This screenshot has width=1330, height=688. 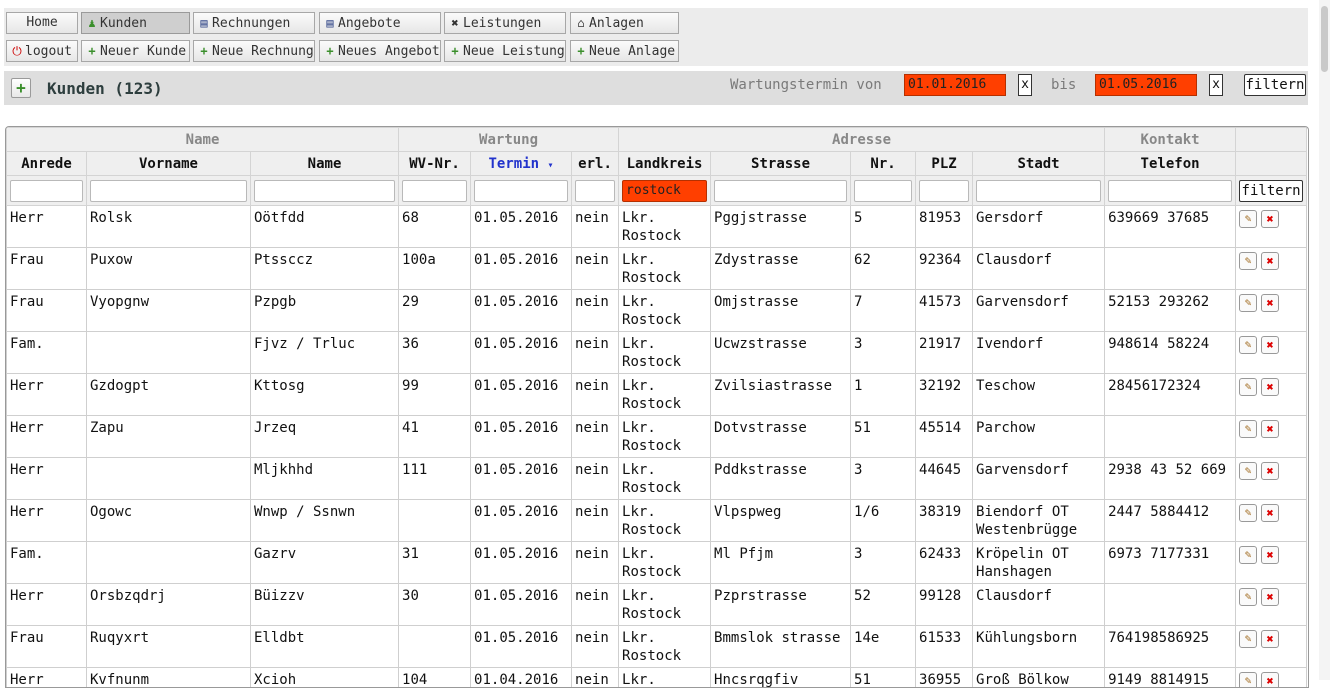 I want to click on filter-input-plz, so click(x=944, y=191).